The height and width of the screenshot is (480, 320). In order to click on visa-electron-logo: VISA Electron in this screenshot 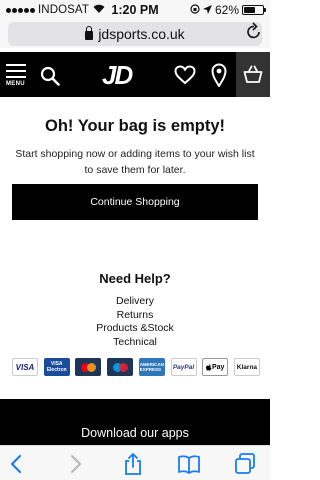, I will do `click(56, 367)`.